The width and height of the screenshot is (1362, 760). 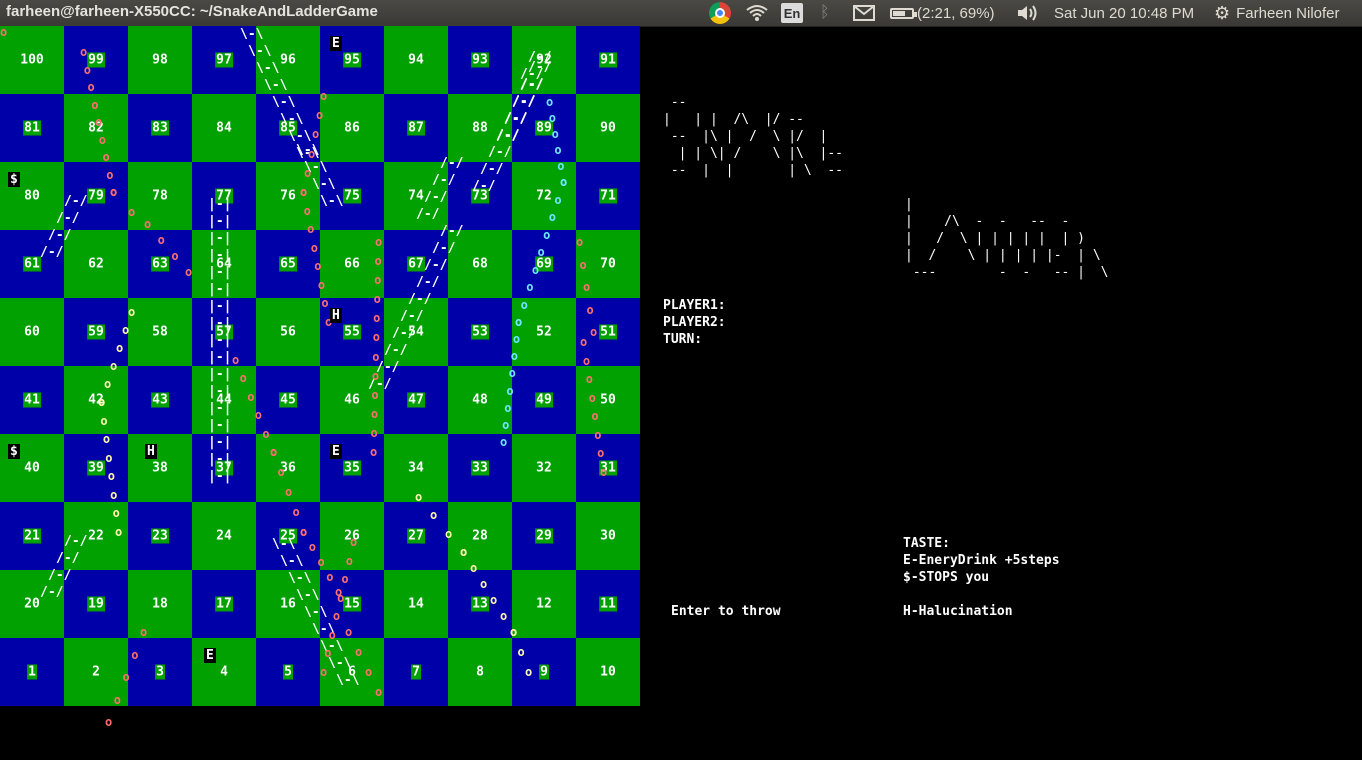 What do you see at coordinates (288, 60) in the screenshot?
I see `board-cell: 96` at bounding box center [288, 60].